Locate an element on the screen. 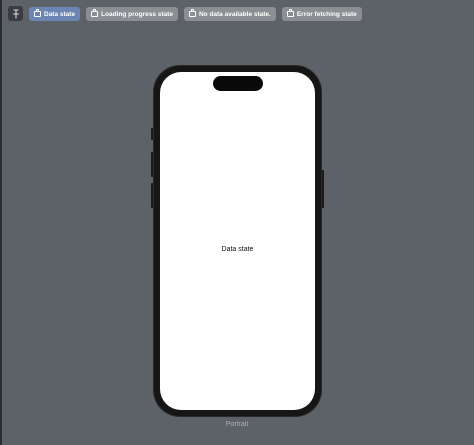  pin-button is located at coordinates (15, 13).